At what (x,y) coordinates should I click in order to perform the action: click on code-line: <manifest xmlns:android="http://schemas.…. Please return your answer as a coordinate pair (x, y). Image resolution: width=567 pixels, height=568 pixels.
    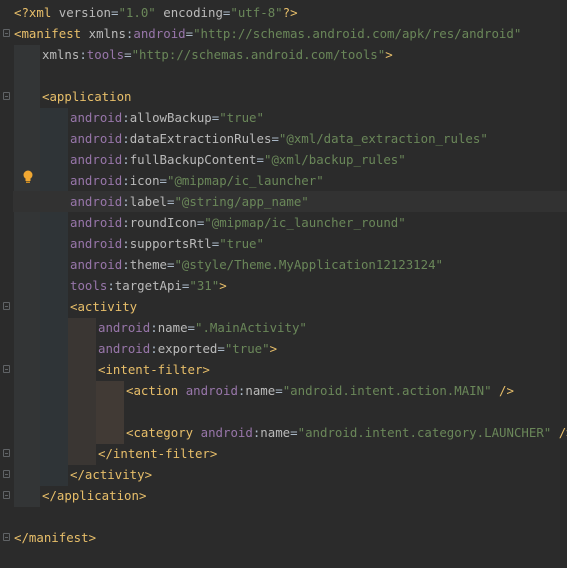
    Looking at the image, I should click on (267, 33).